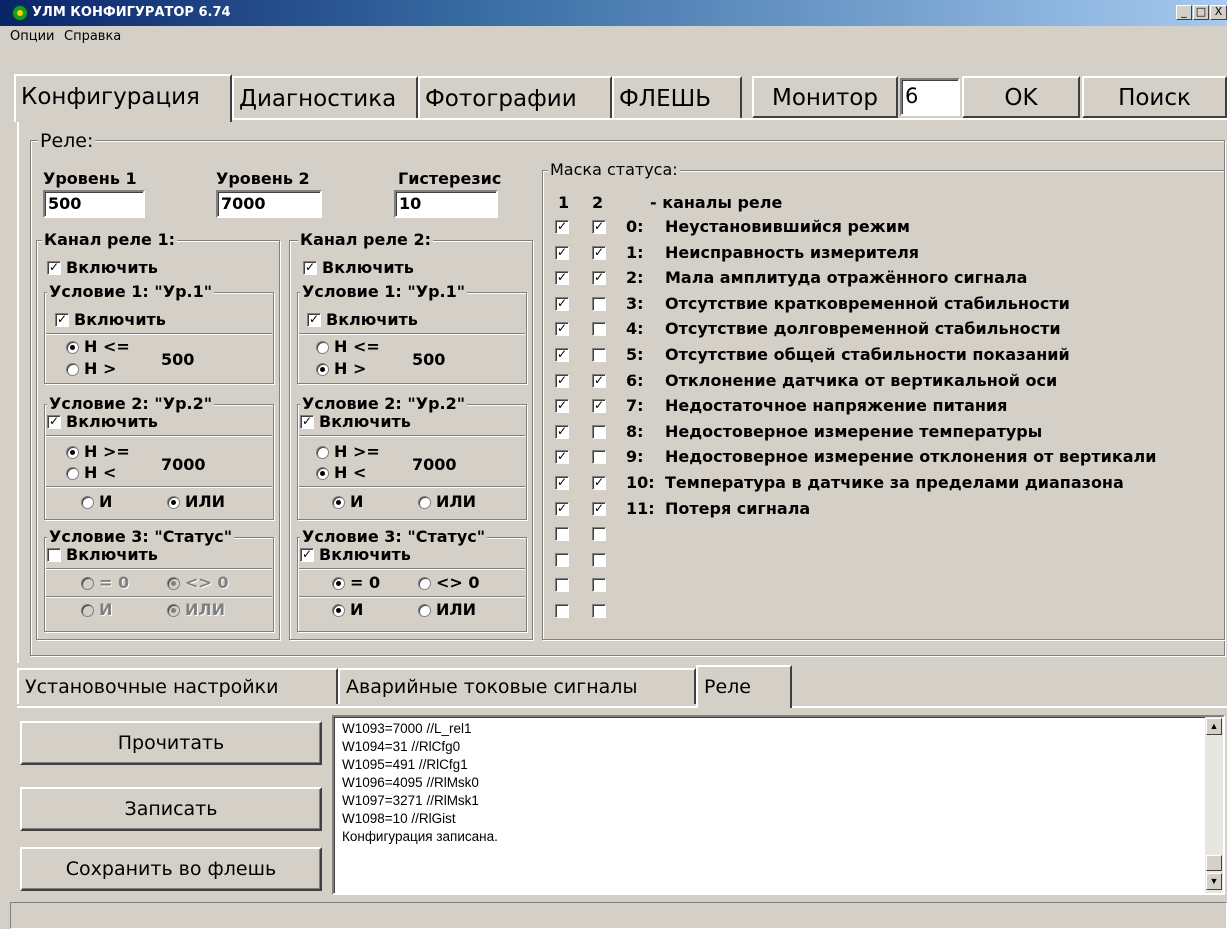 This screenshot has width=1227, height=929. I want to click on ch1-cond3-eq0-label: = 0, so click(114, 582).